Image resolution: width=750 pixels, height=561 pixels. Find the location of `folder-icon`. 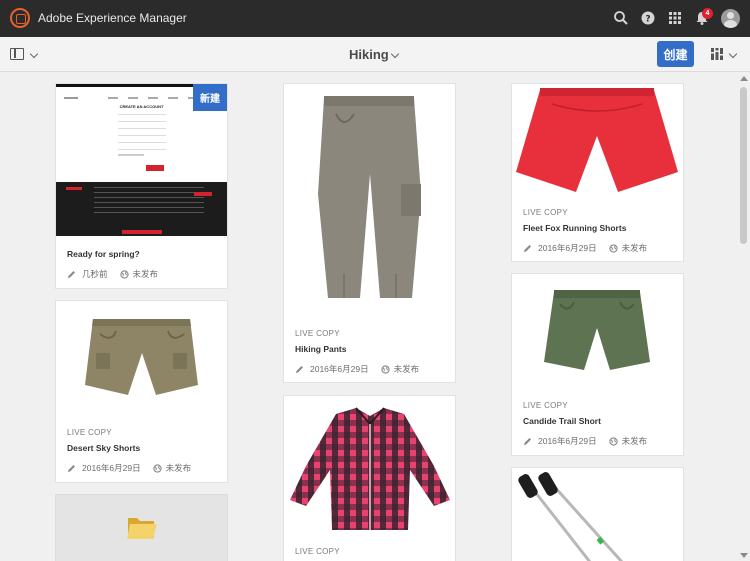

folder-icon is located at coordinates (142, 528).